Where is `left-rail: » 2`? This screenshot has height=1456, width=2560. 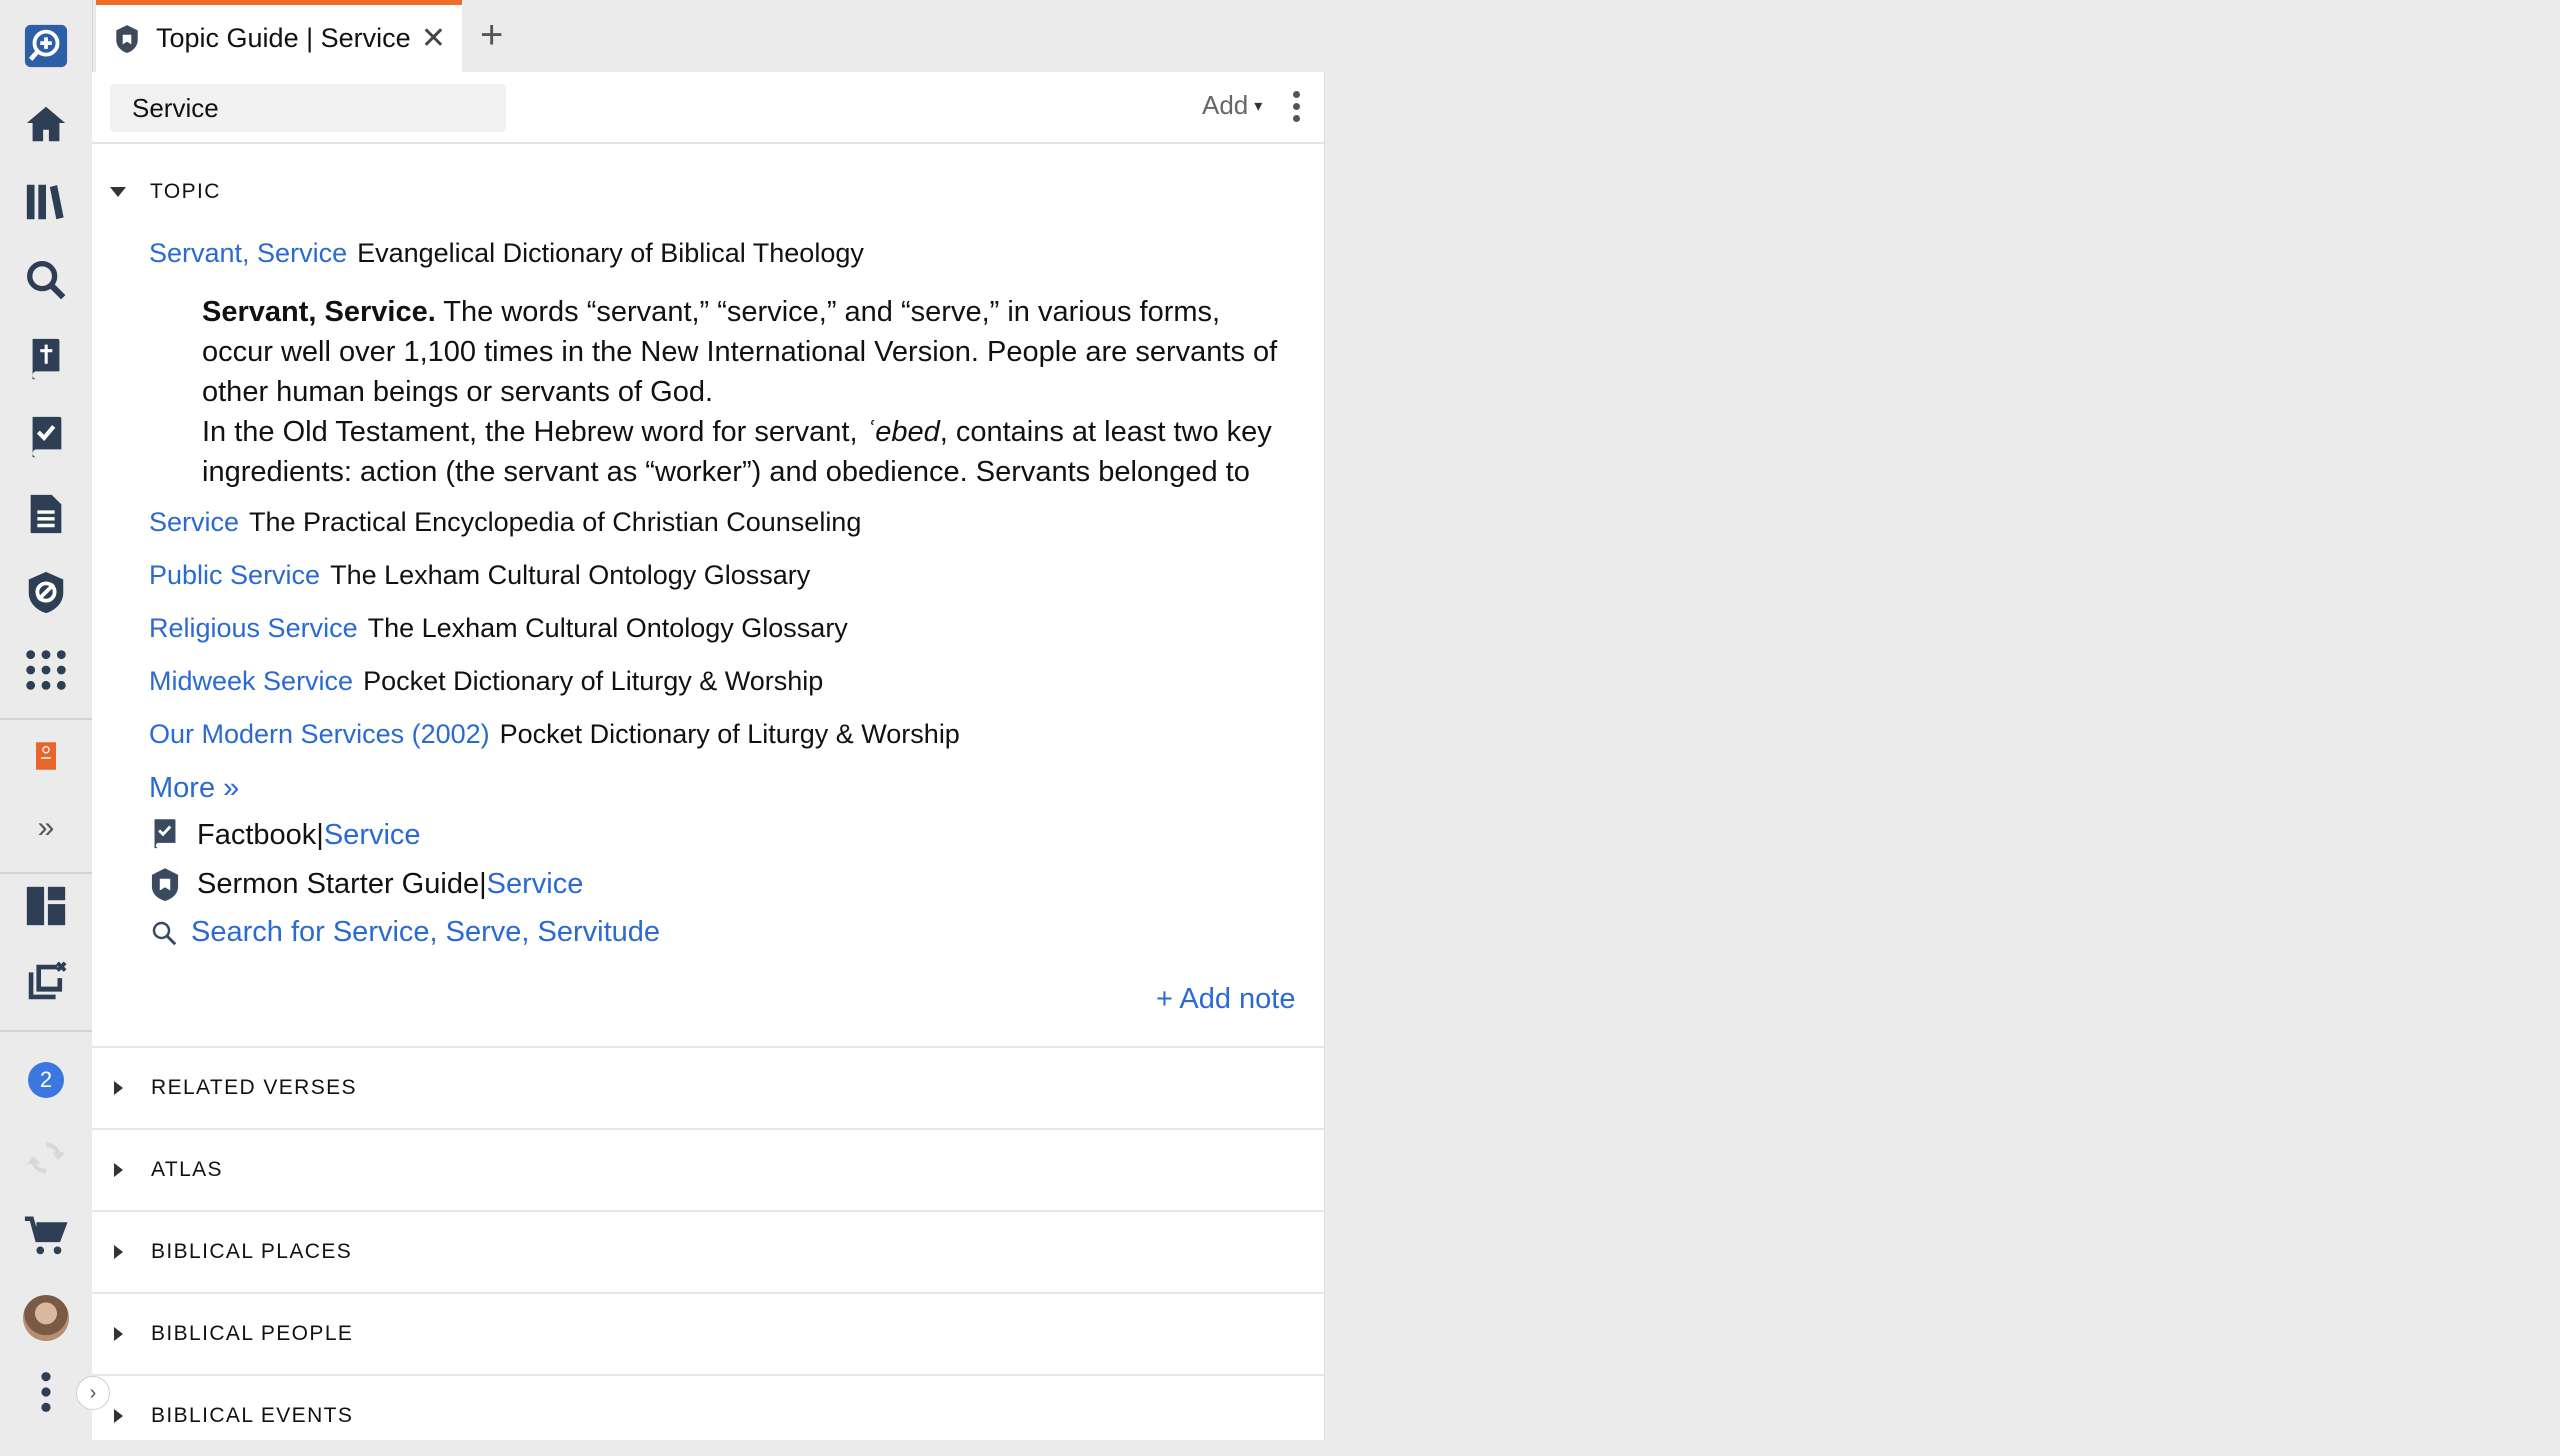 left-rail: » 2 is located at coordinates (46, 720).